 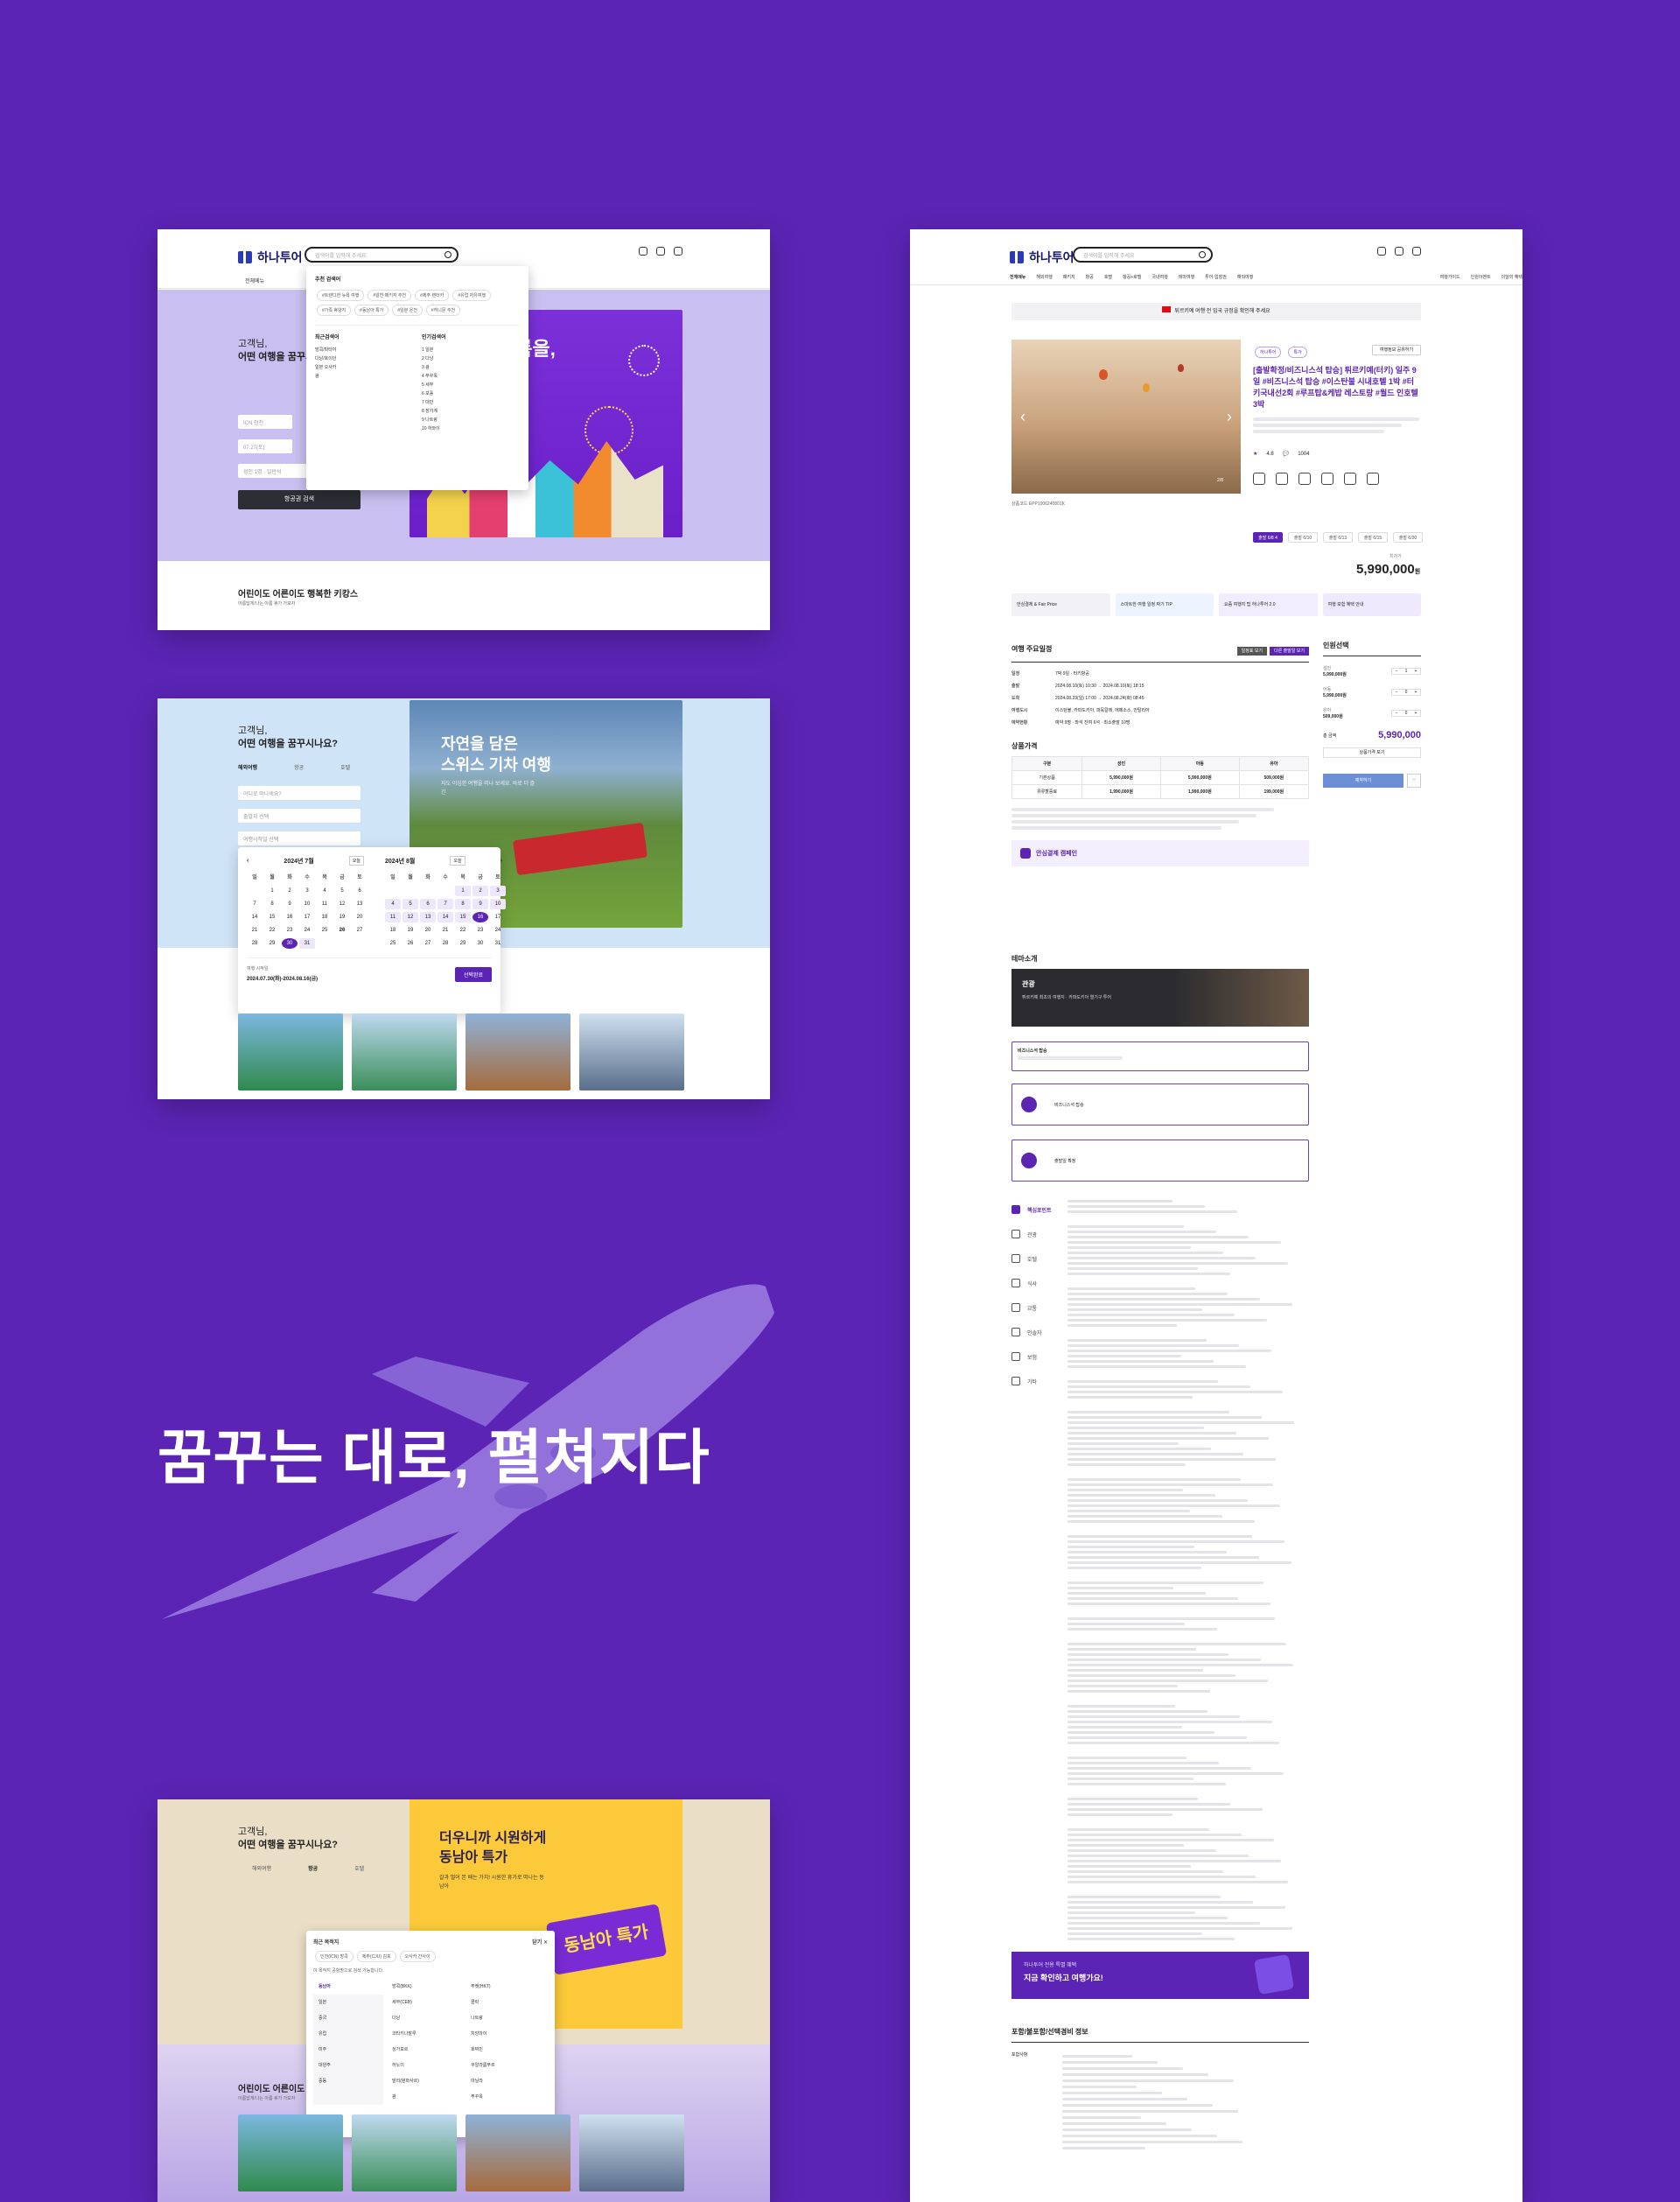 What do you see at coordinates (376, 1956) in the screenshot?
I see `destination-chip: 제주(CJU) 김포` at bounding box center [376, 1956].